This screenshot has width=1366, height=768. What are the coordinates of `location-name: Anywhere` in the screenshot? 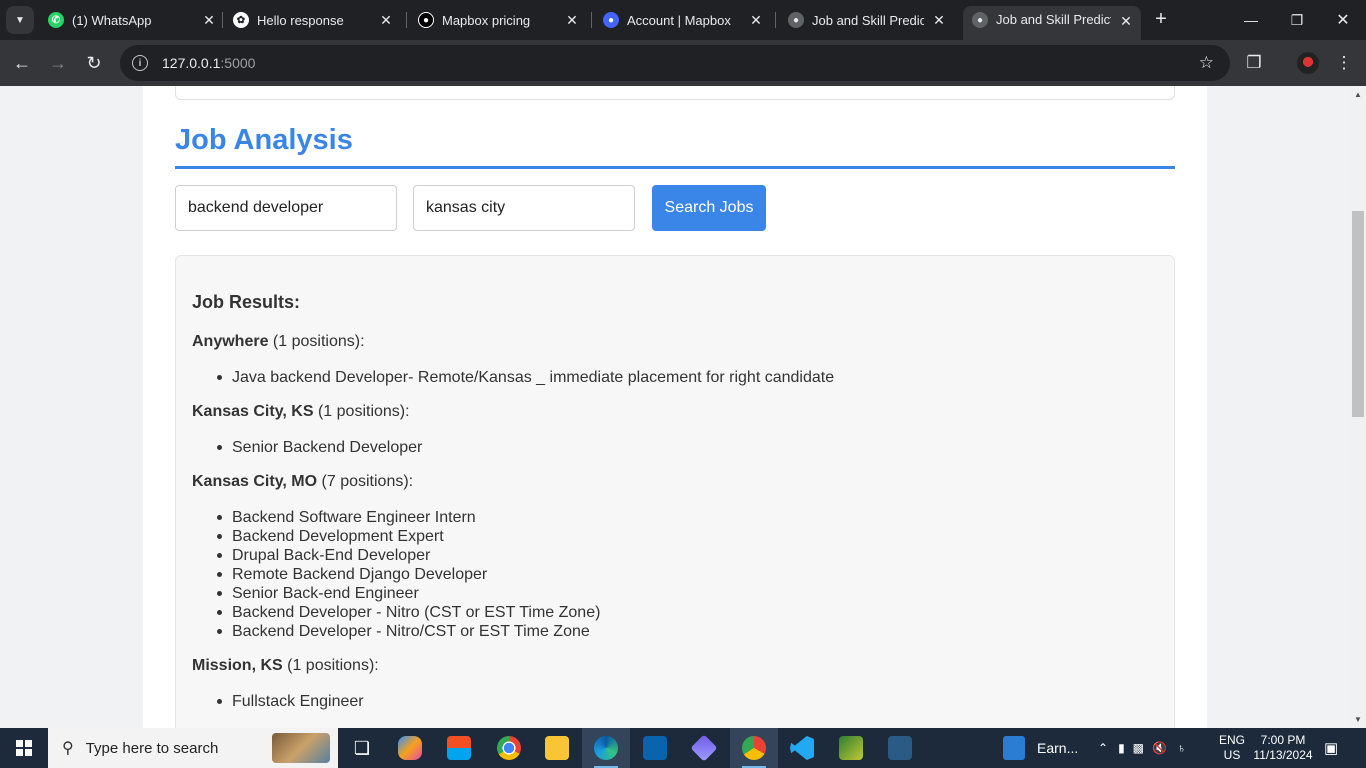 It's located at (230, 341).